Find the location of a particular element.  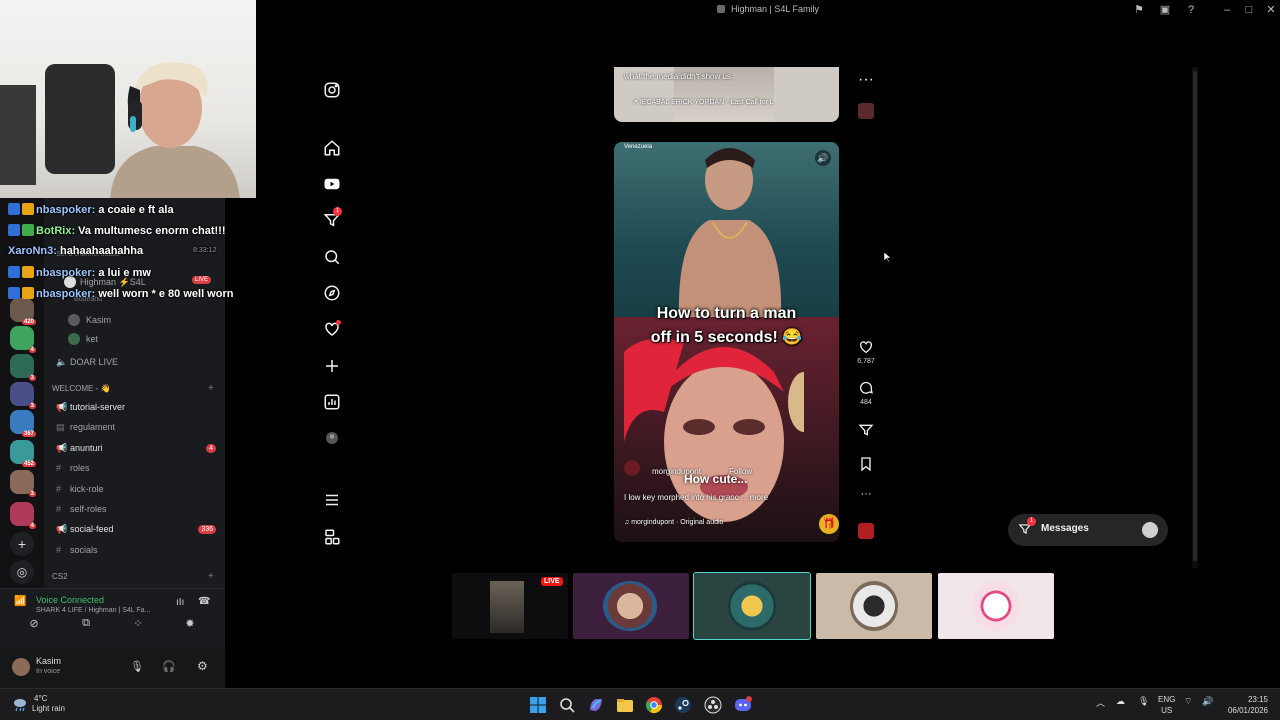

volume-tray-icon: 🔊 is located at coordinates (1207, 701).